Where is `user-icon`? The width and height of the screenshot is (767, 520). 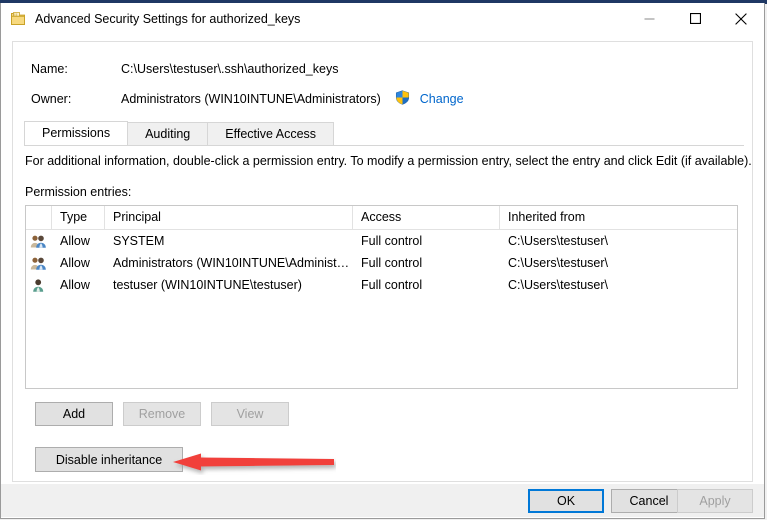 user-icon is located at coordinates (39, 285).